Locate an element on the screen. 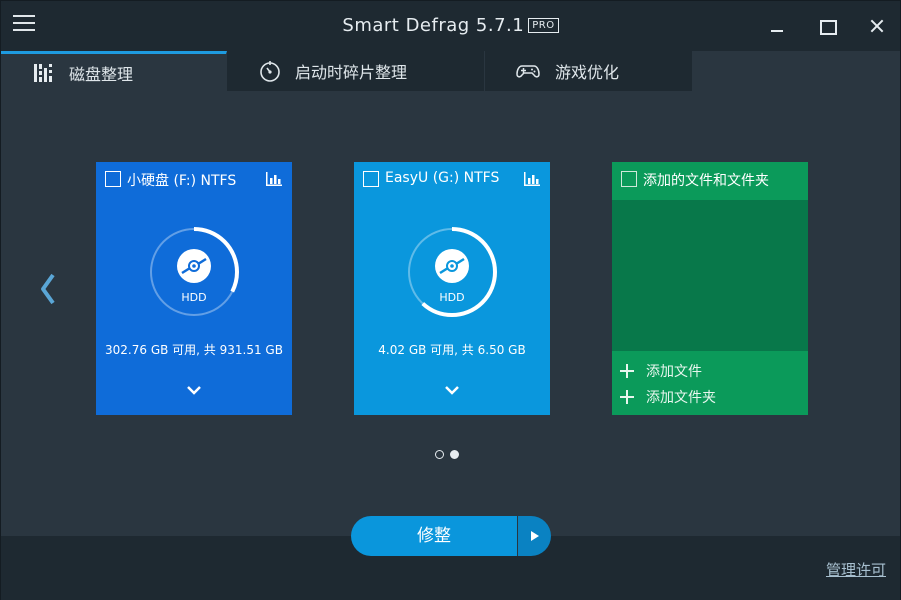 The height and width of the screenshot is (600, 901). main-tabs: 磁盘整理 启动时碎片整理 游戏优化 is located at coordinates (450, 71).